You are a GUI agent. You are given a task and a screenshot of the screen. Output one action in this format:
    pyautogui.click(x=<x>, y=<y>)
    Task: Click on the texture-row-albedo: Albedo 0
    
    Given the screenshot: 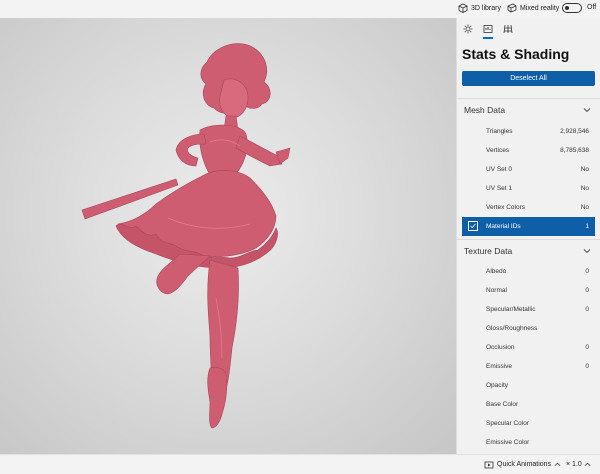 What is the action you would take?
    pyautogui.click(x=528, y=271)
    